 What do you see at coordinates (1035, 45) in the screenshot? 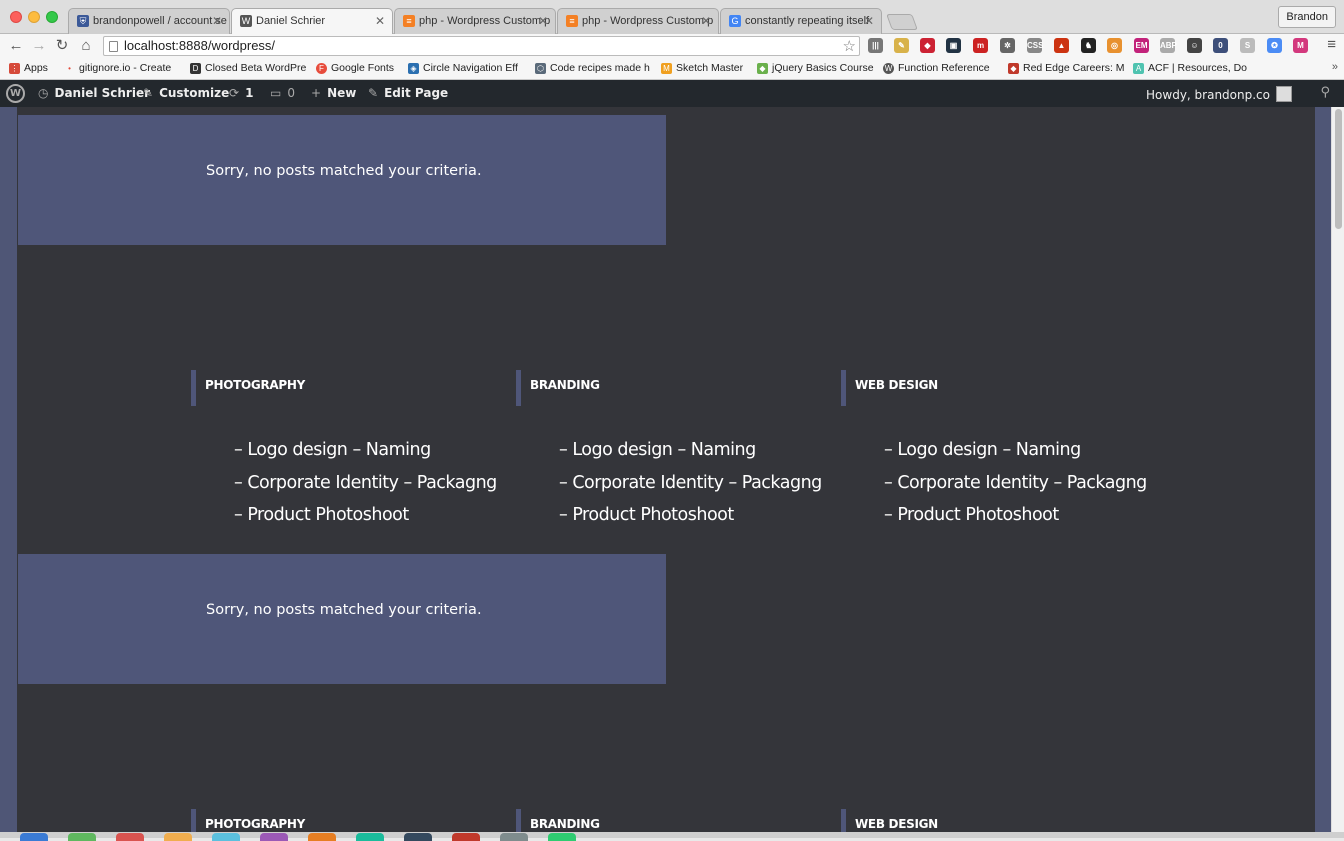
I see `css-ext-icon: CSS` at bounding box center [1035, 45].